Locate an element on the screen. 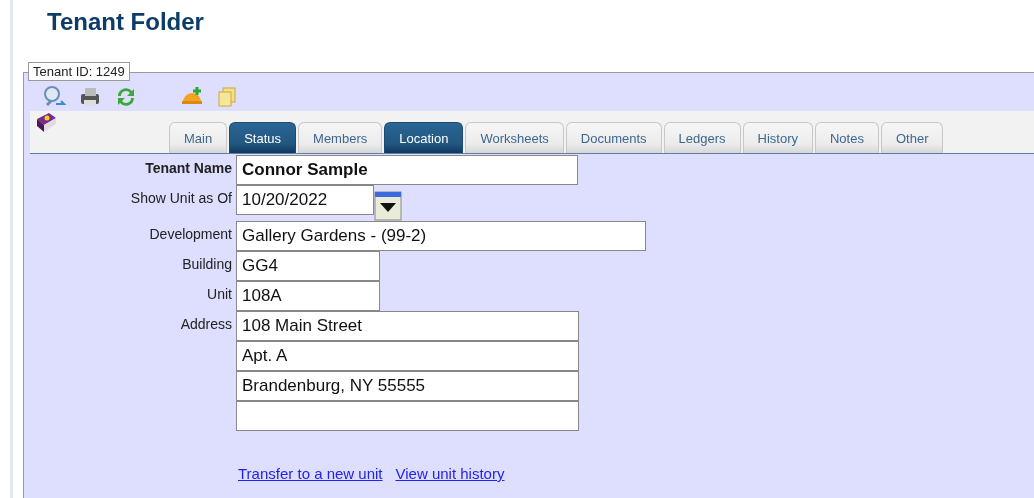  link: Transfer to a new unit is located at coordinates (310, 473).